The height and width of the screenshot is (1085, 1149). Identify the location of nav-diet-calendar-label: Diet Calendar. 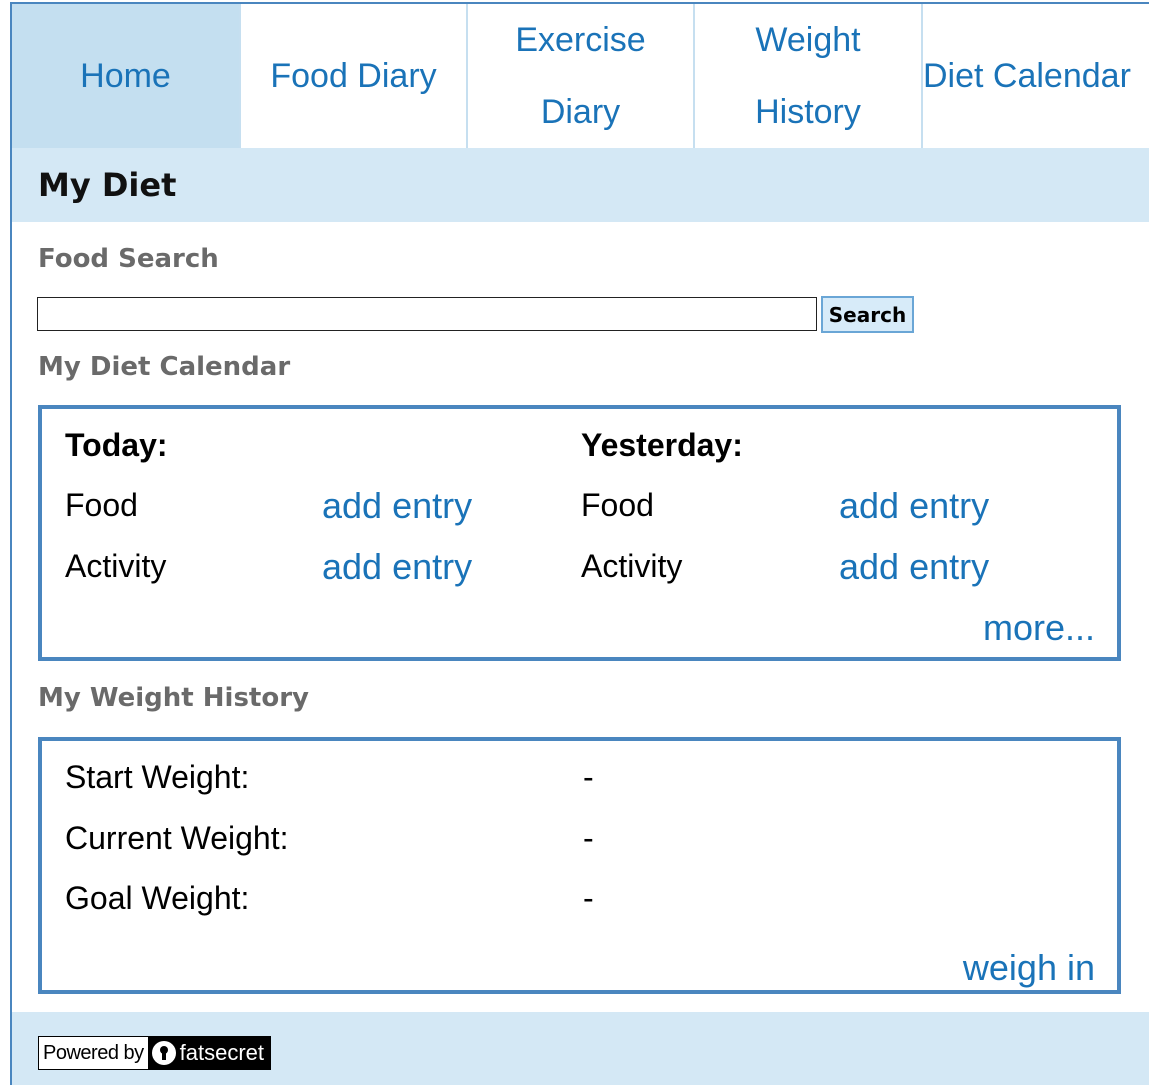
(1027, 76).